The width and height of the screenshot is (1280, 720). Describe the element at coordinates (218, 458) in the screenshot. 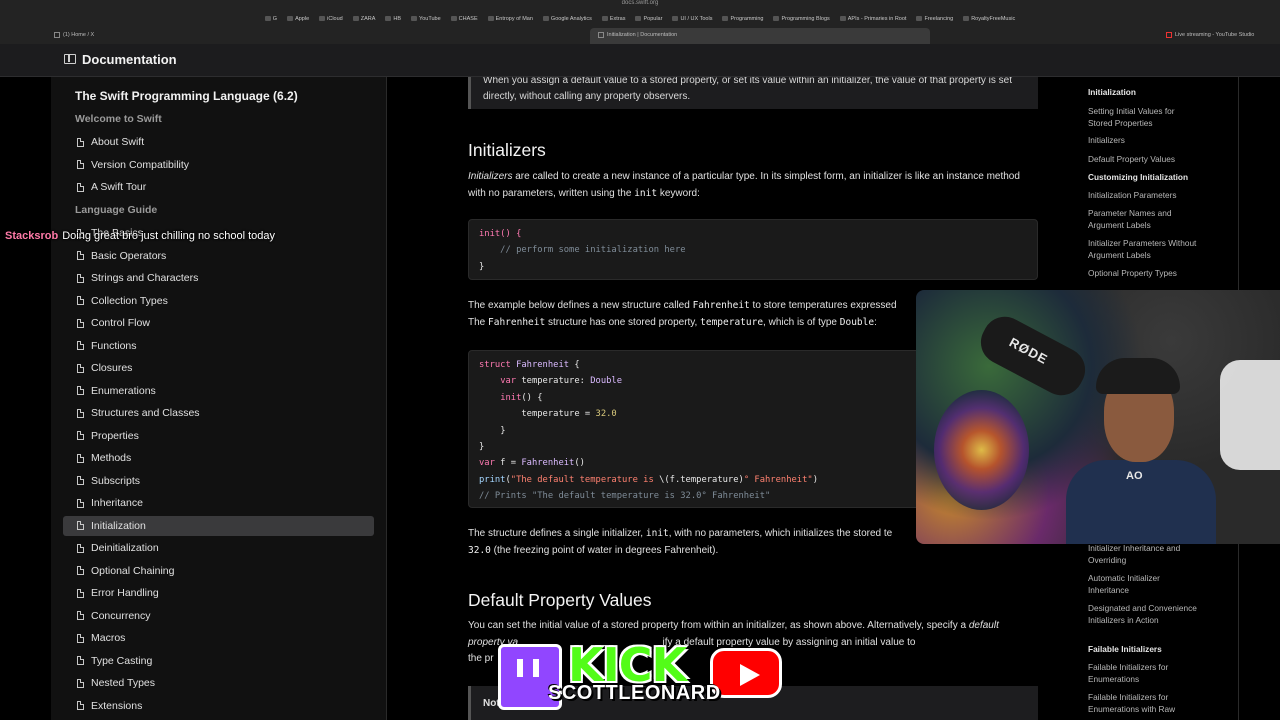

I see `sidebar-item-methods: Methods` at that location.